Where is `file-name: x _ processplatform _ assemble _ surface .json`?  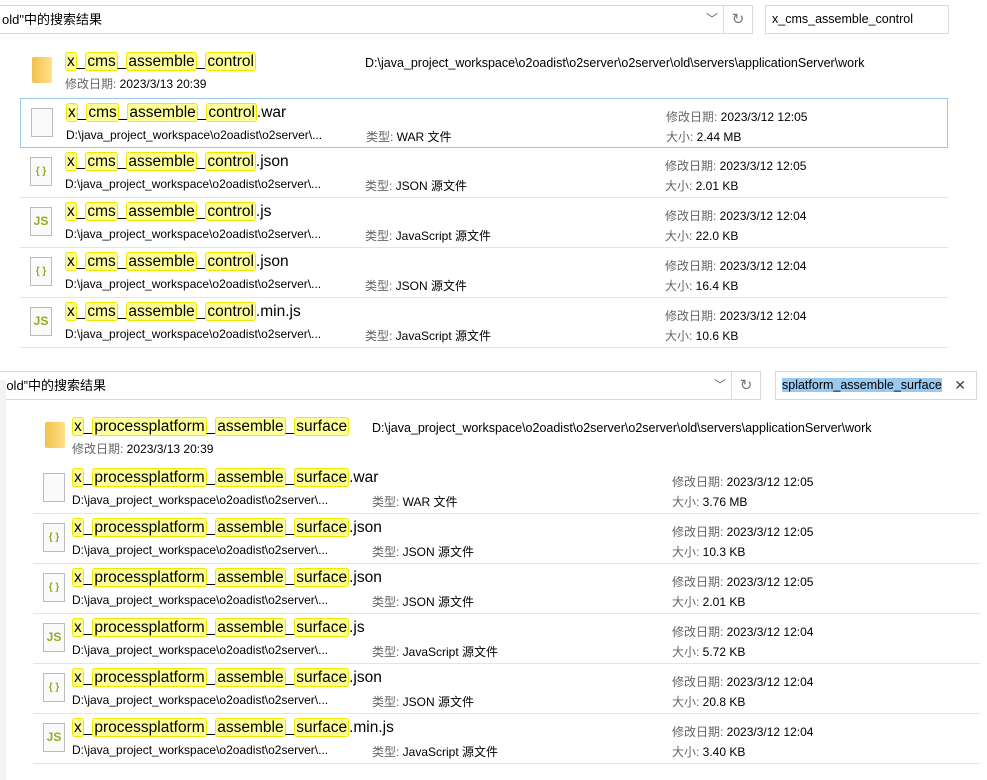
file-name: x _ processplatform _ assemble _ surface .json is located at coordinates (227, 677).